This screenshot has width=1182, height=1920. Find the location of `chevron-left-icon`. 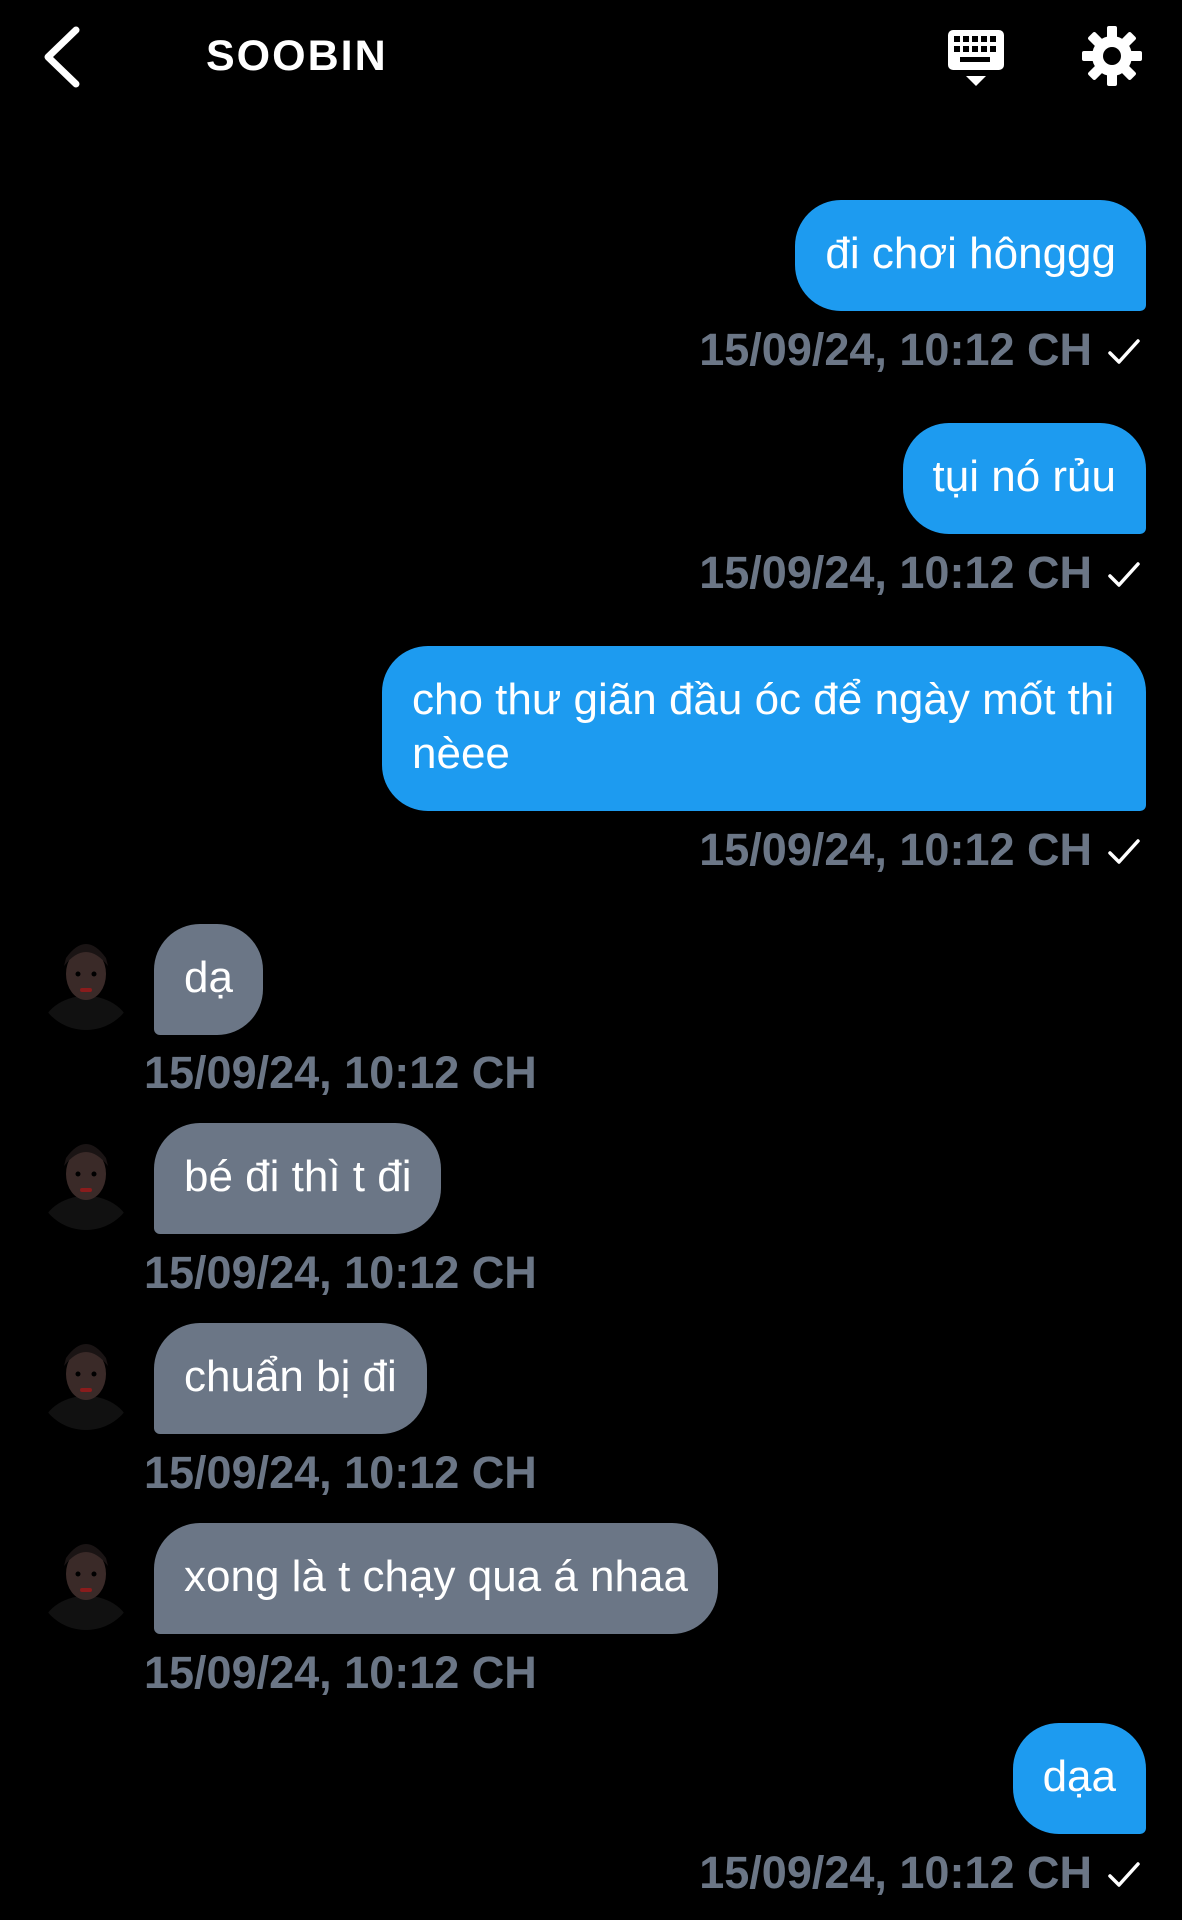

chevron-left-icon is located at coordinates (62, 57).